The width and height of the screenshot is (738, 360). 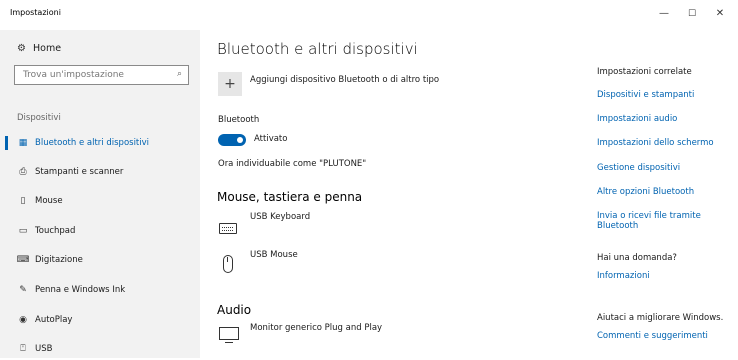 What do you see at coordinates (23, 201) in the screenshot?
I see `mouse-icon: ▯` at bounding box center [23, 201].